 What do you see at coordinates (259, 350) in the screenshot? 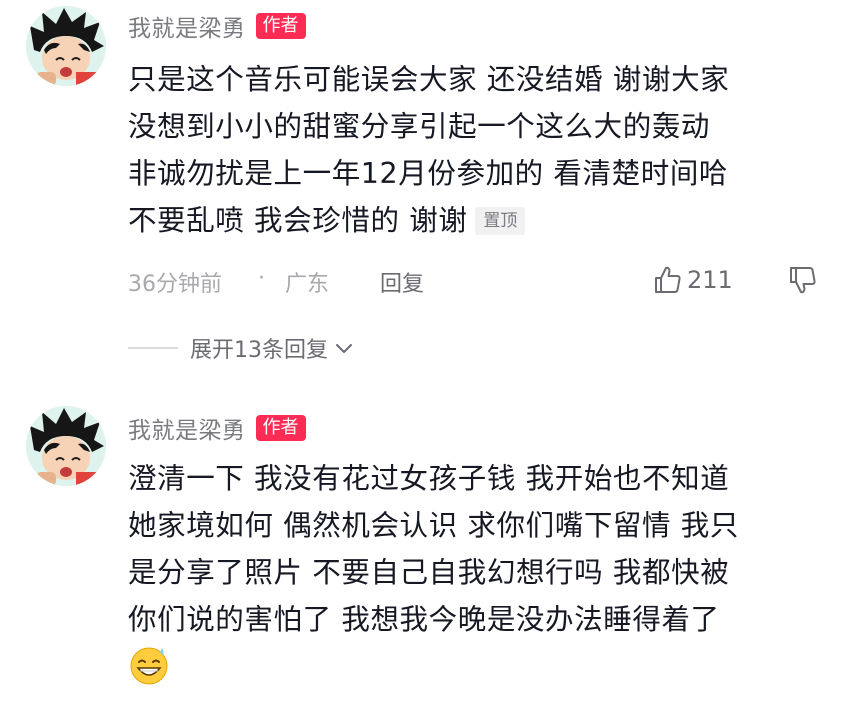
I see `expand-replies-label: 展开13条回复` at bounding box center [259, 350].